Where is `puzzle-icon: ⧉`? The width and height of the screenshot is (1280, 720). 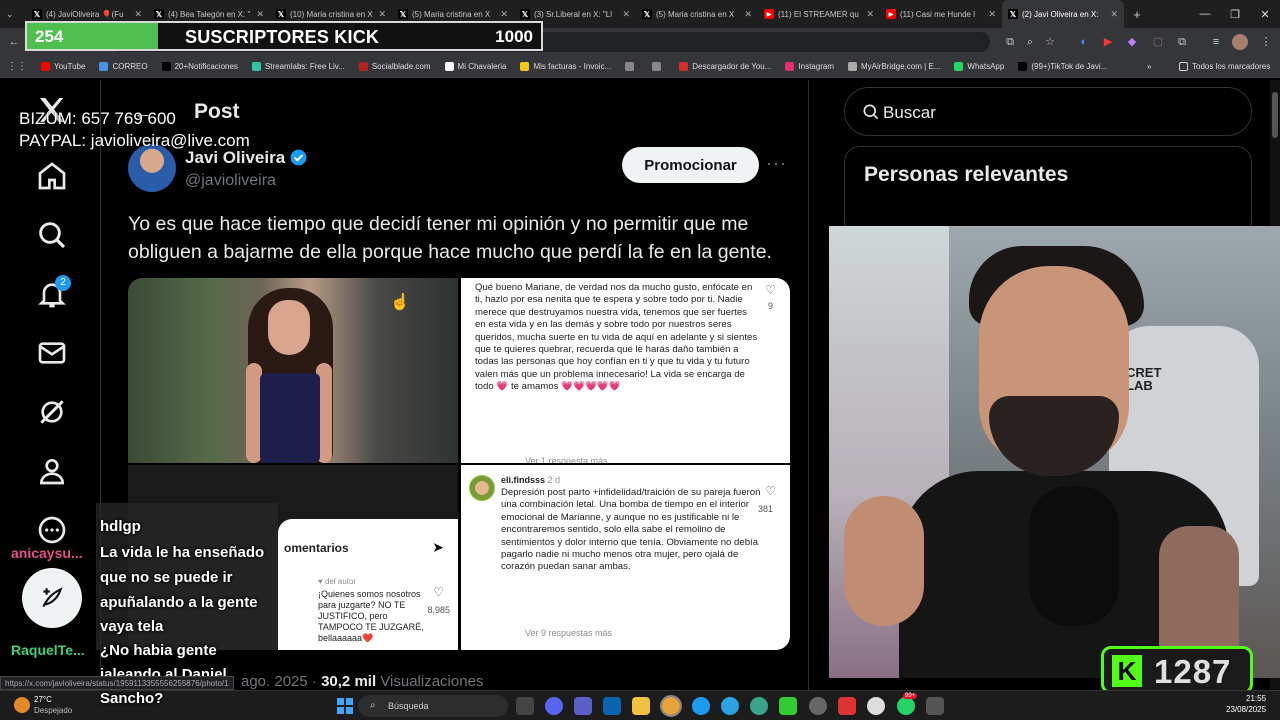 puzzle-icon: ⧉ is located at coordinates (1182, 42).